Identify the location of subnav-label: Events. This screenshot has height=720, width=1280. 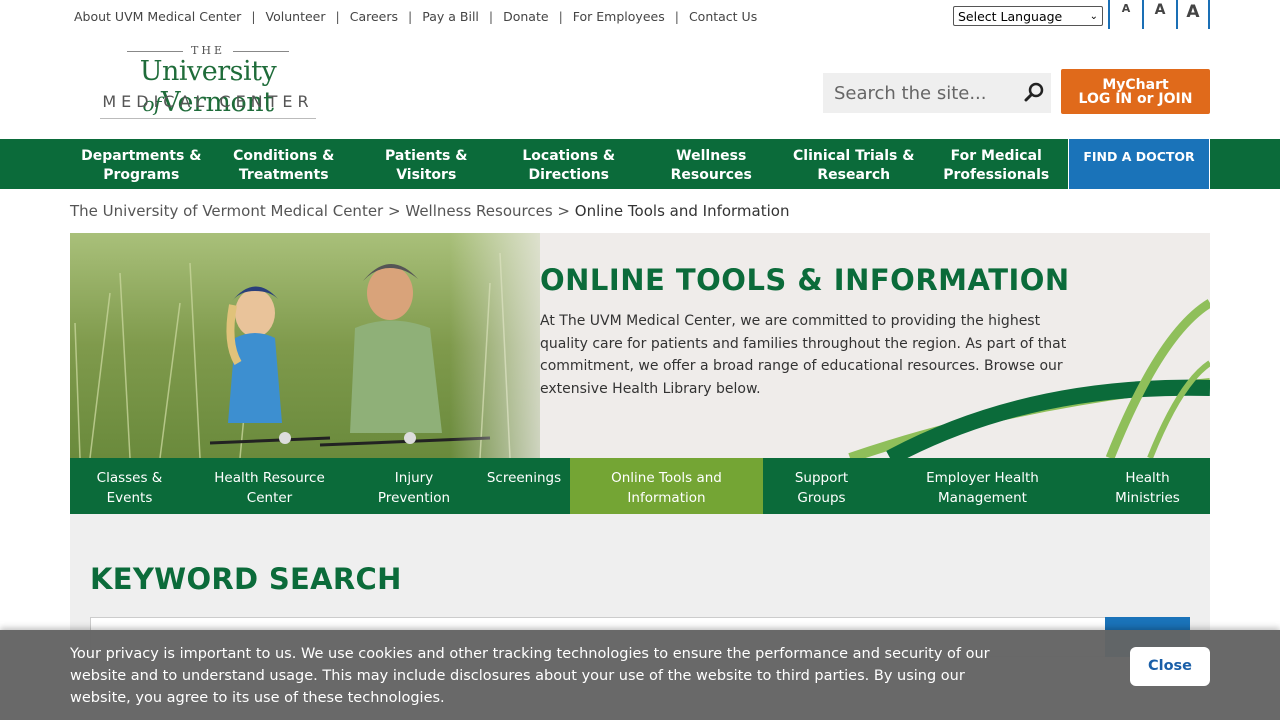
(129, 498).